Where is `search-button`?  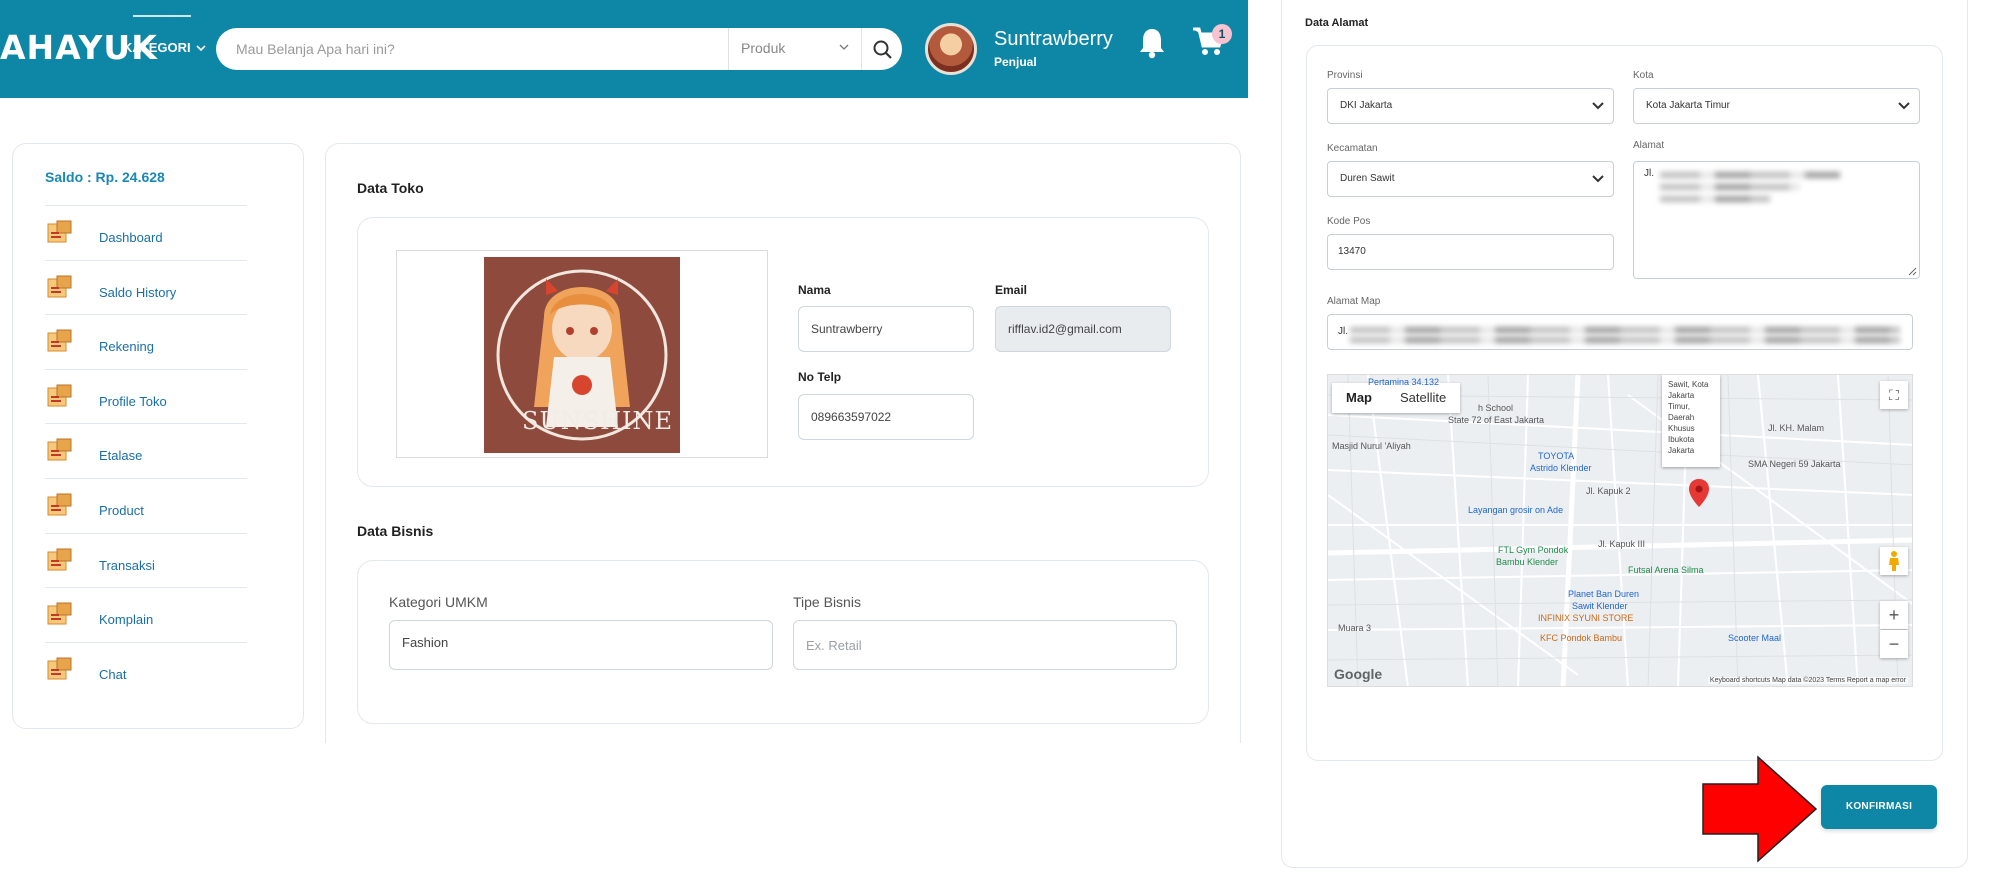 search-button is located at coordinates (881, 49).